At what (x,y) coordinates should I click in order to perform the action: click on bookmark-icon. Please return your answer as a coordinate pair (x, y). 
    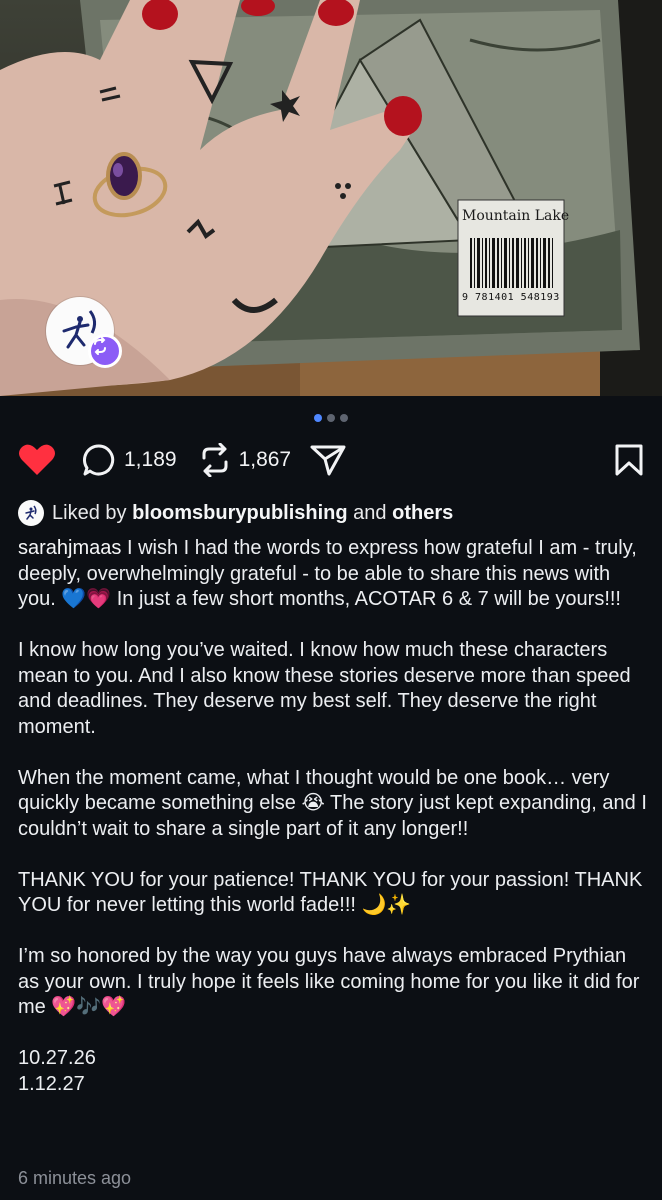
    Looking at the image, I should click on (629, 460).